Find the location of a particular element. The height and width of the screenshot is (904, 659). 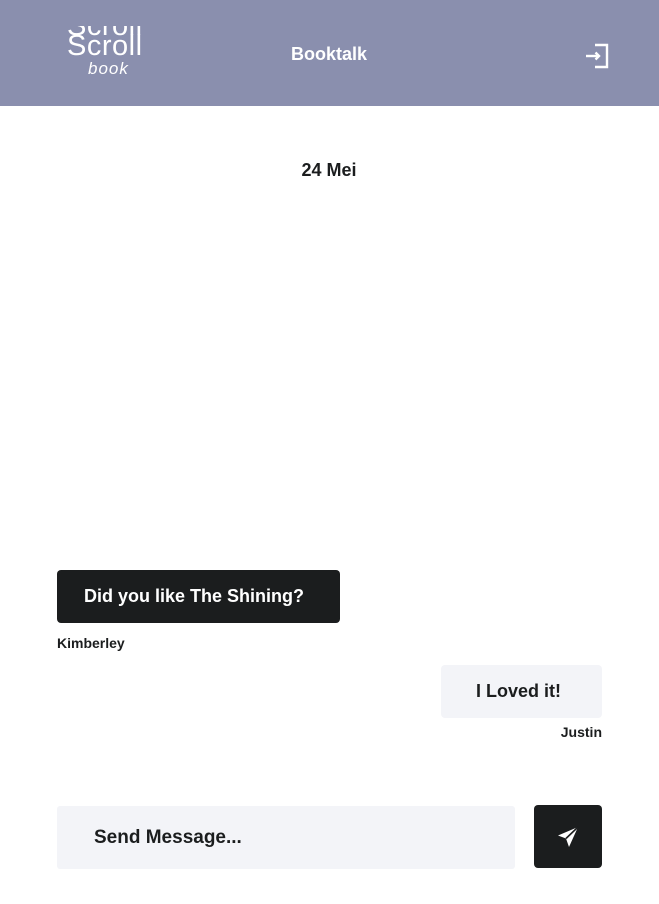

chat-date-separator: 24 Mei is located at coordinates (329, 170).